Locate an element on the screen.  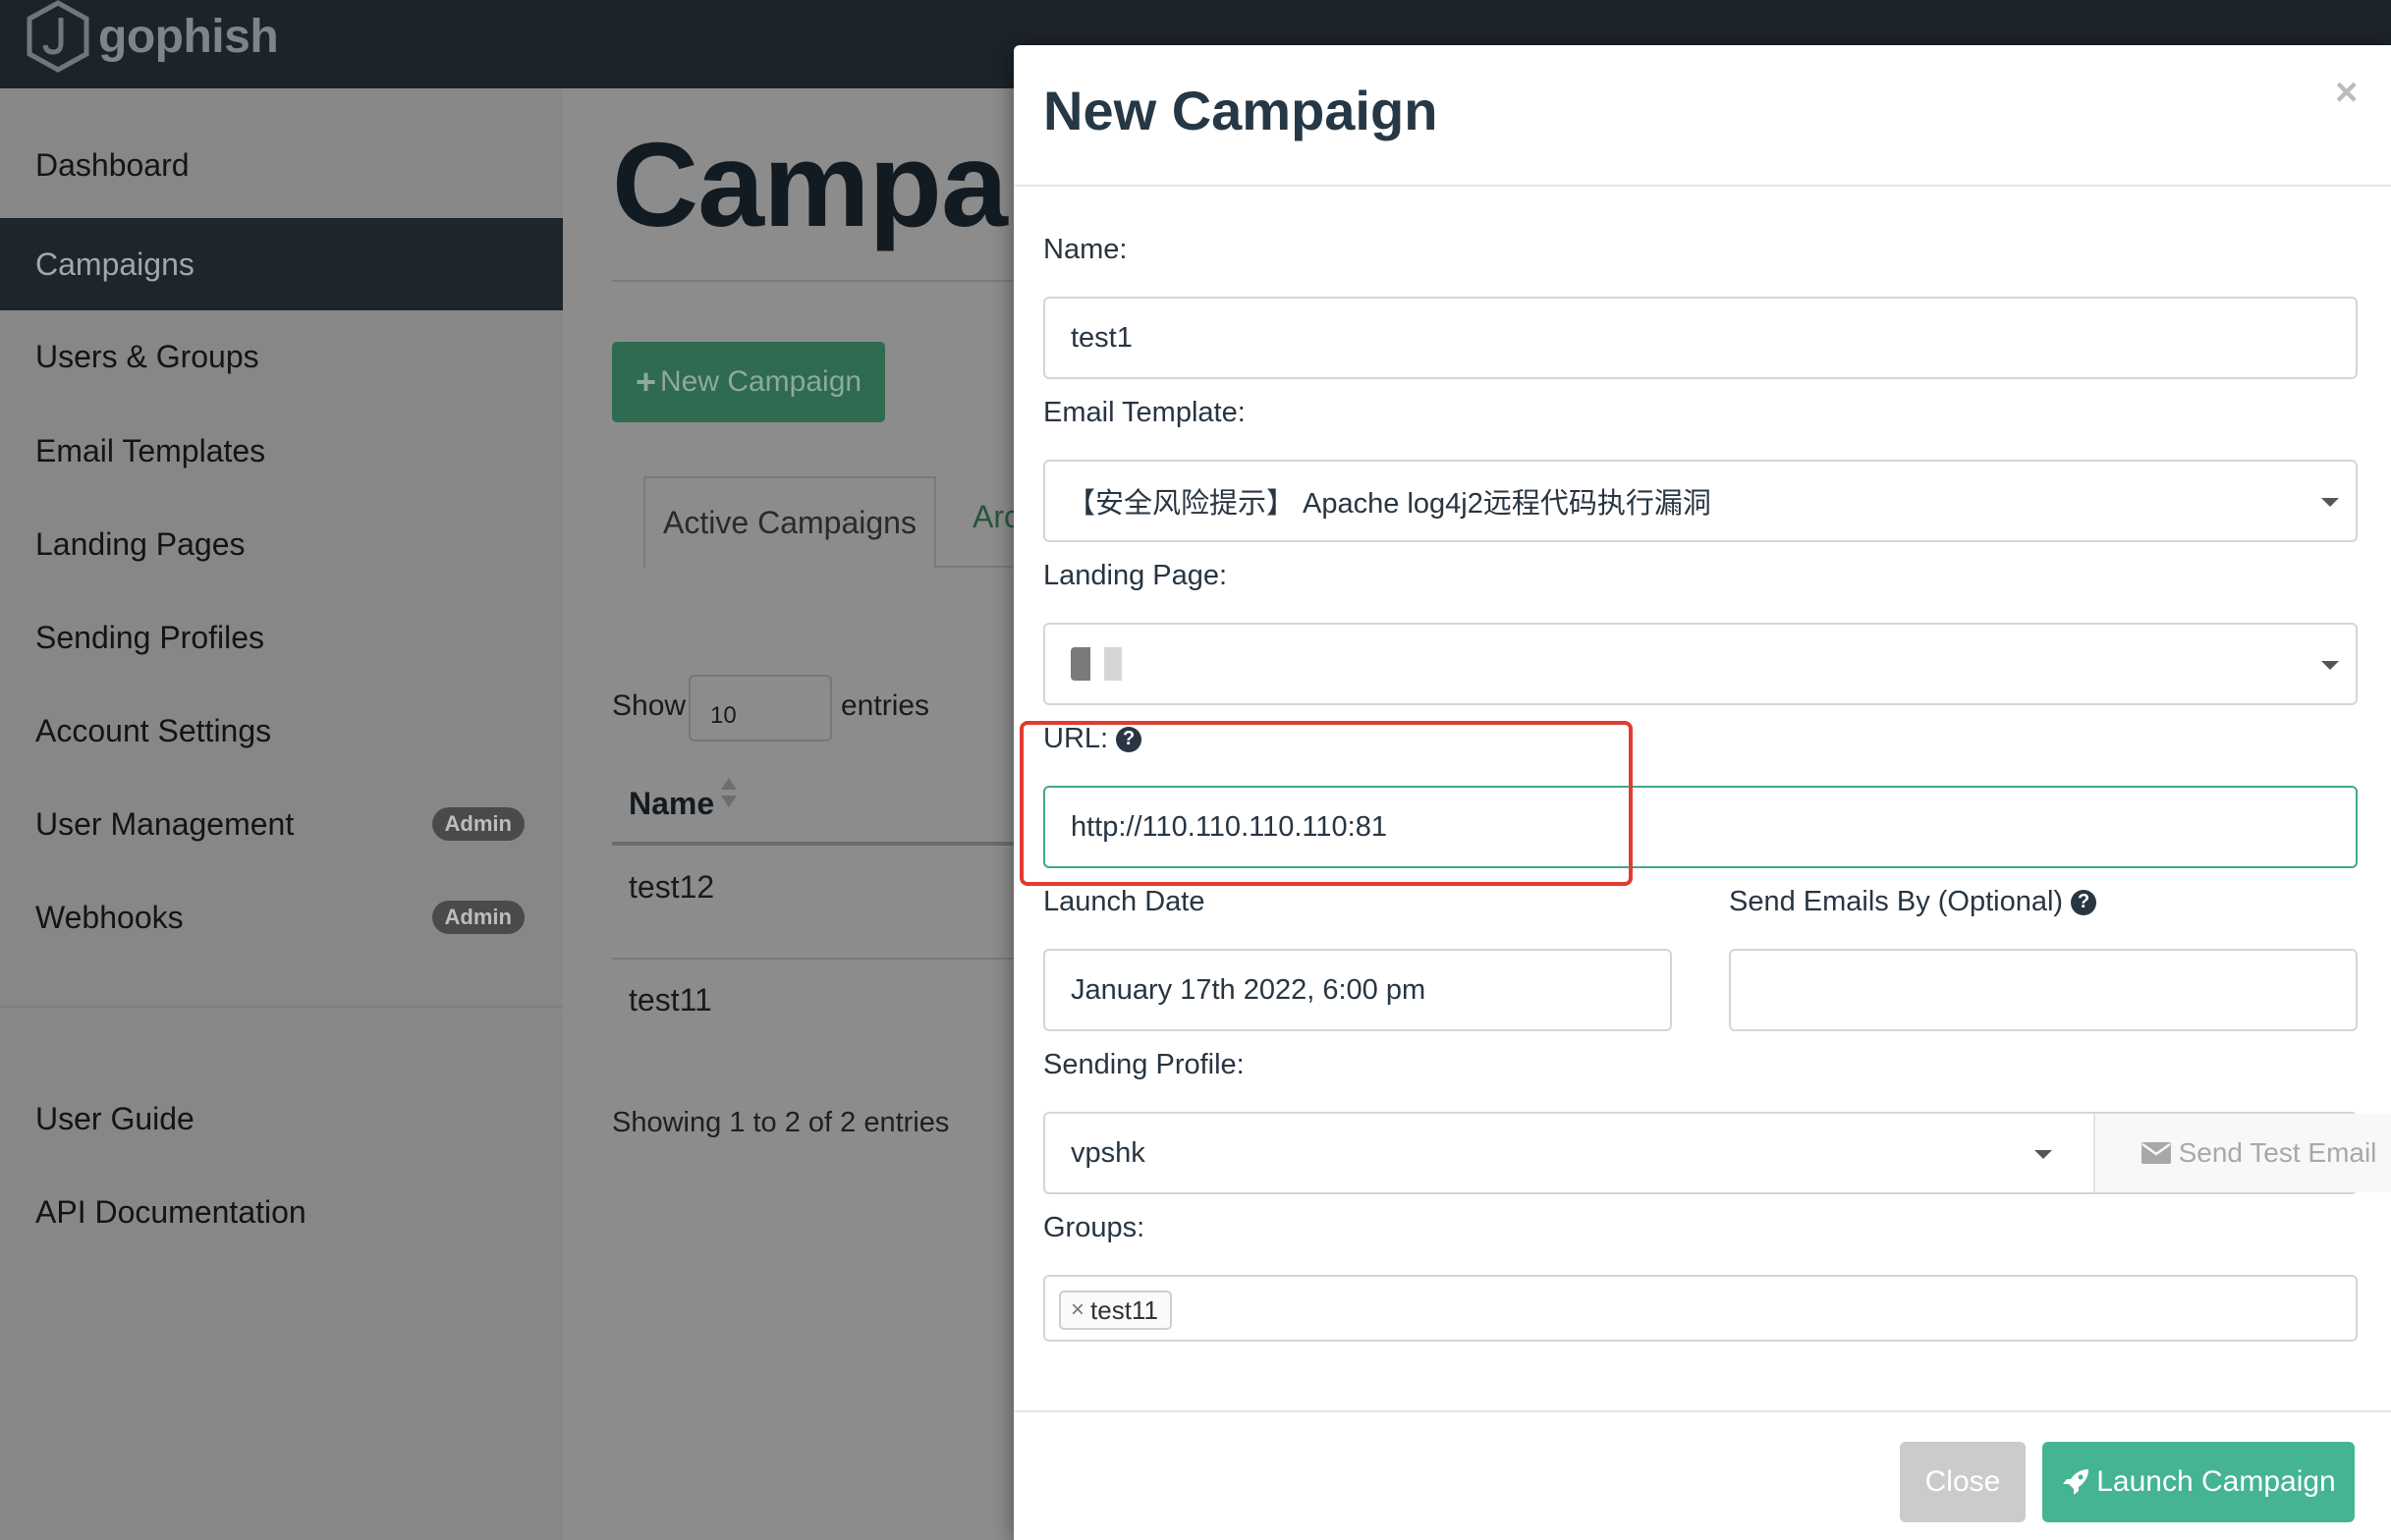
tab-active-campaigns: Active Campaigns is located at coordinates (789, 522).